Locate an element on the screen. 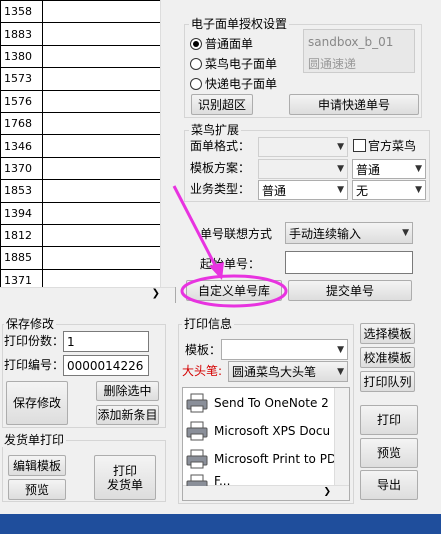  annotation-arrow-line is located at coordinates (195, 227).